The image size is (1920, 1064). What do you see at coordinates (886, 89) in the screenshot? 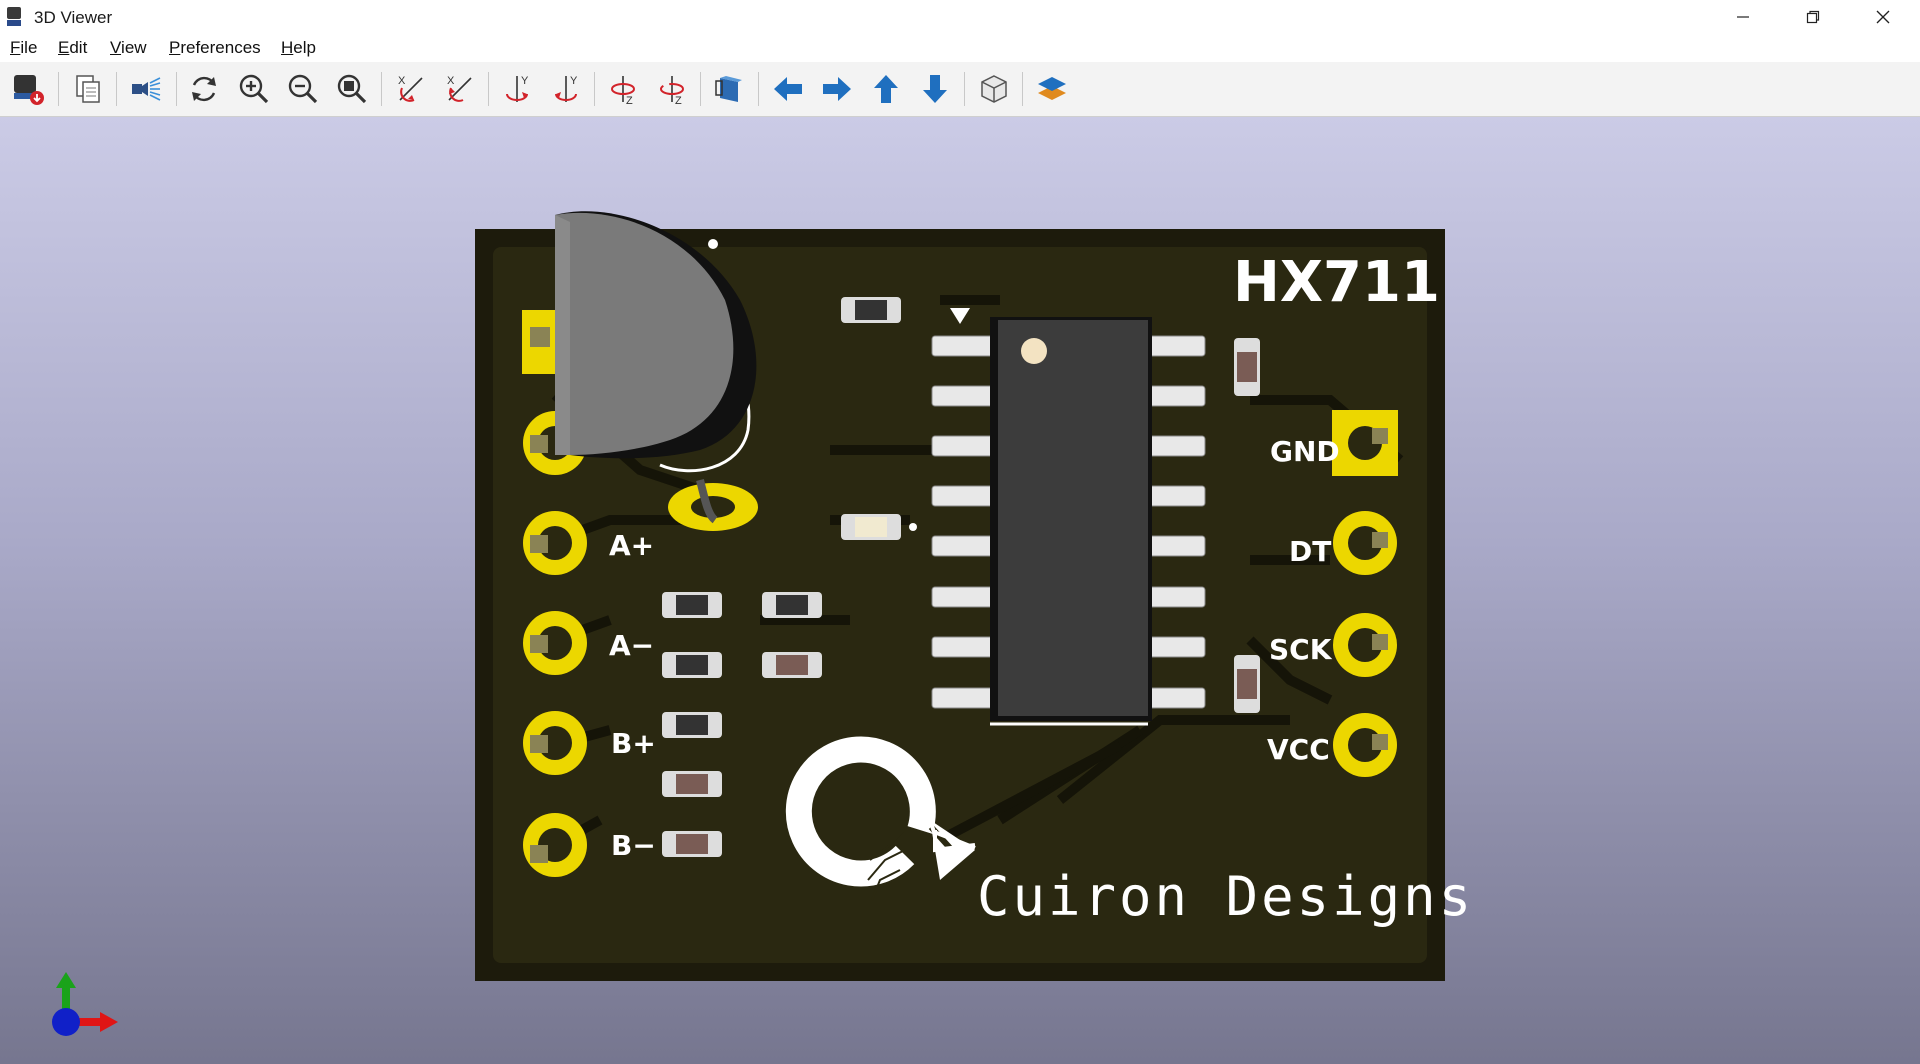
I see `pan-up-icon` at bounding box center [886, 89].